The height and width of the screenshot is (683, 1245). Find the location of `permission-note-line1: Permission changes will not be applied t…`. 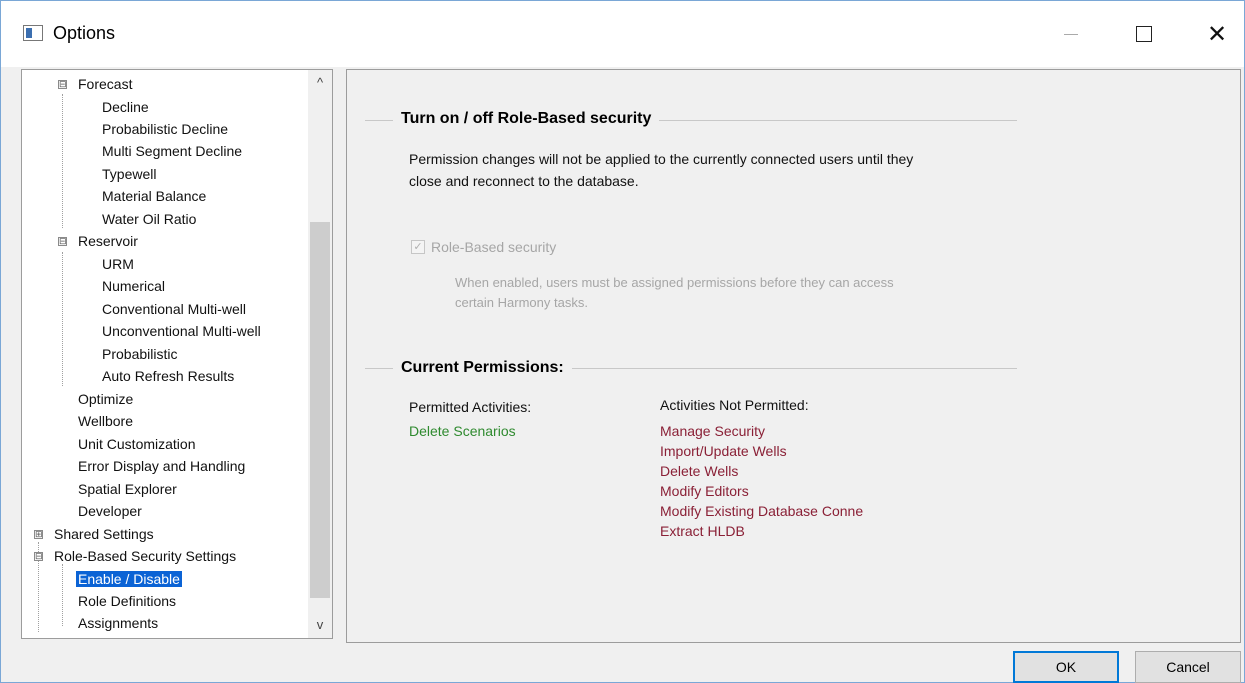

permission-note-line1: Permission changes will not be applied t… is located at coordinates (661, 159).